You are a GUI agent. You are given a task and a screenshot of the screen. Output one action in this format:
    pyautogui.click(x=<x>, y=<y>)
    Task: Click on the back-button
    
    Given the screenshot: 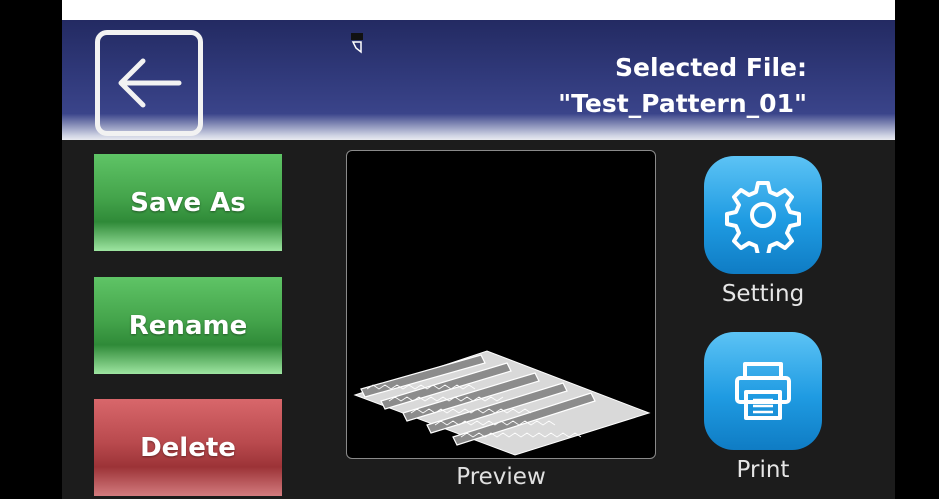 What is the action you would take?
    pyautogui.click(x=149, y=83)
    